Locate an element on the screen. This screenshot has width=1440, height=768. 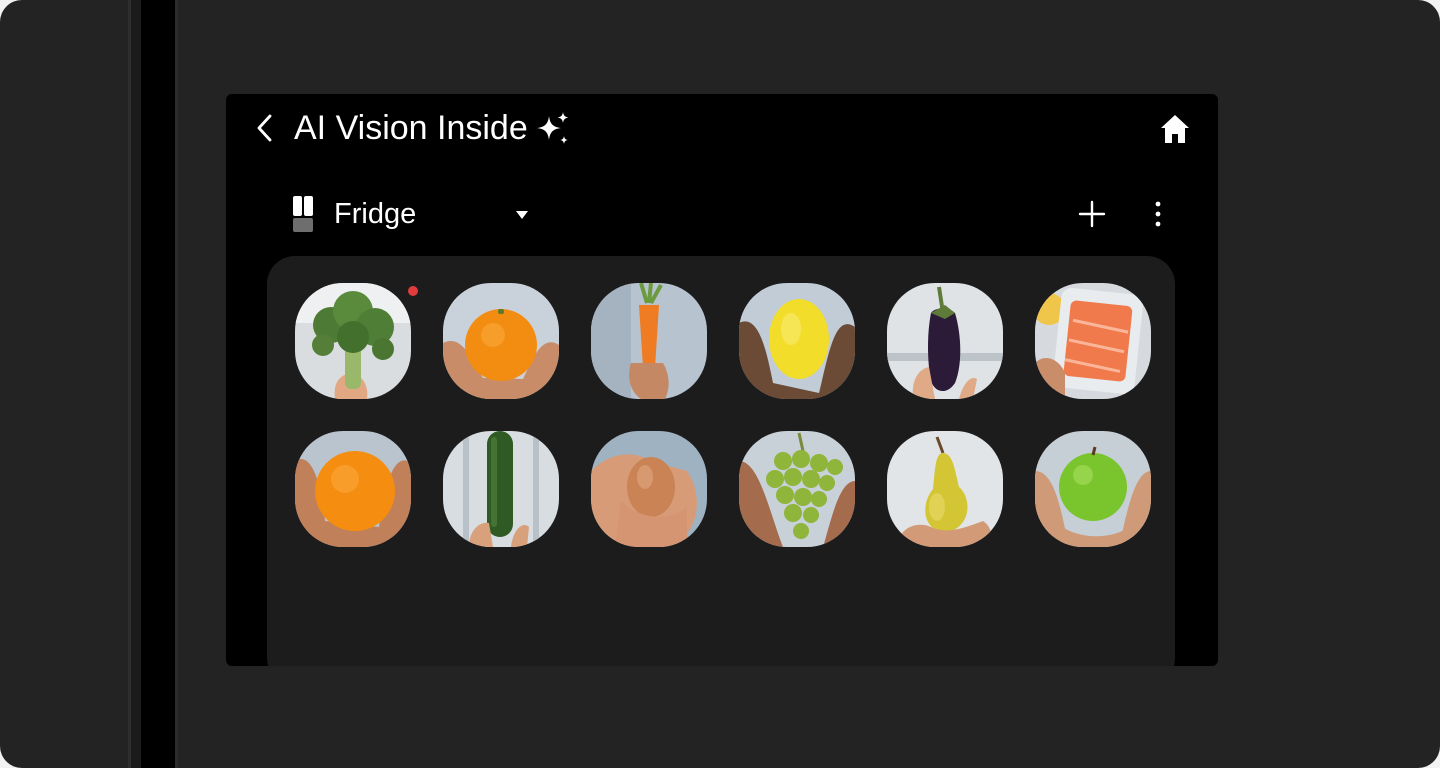
back-button is located at coordinates (266, 128).